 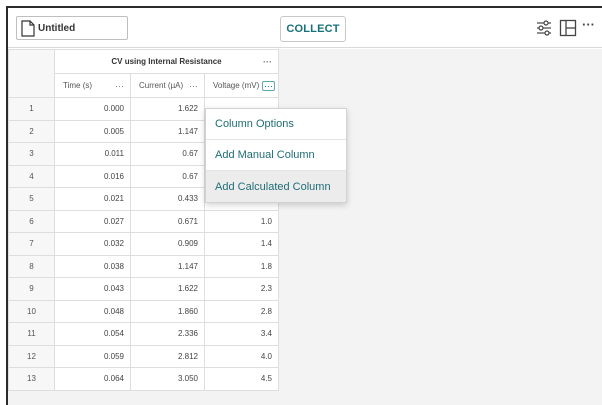 I want to click on table-row: 13 0.064 3.050 4.5, so click(x=143, y=379).